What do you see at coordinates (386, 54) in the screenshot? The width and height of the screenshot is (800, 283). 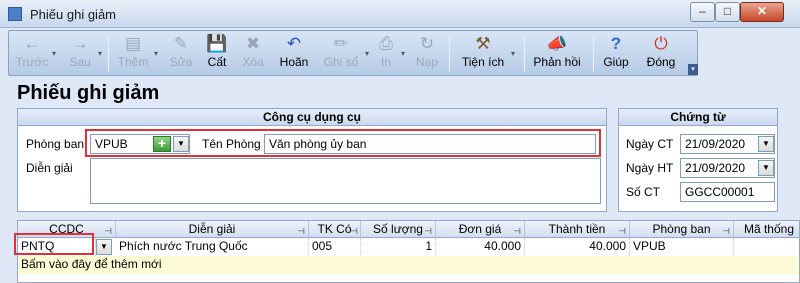 I see `print-button: ⎙ In` at bounding box center [386, 54].